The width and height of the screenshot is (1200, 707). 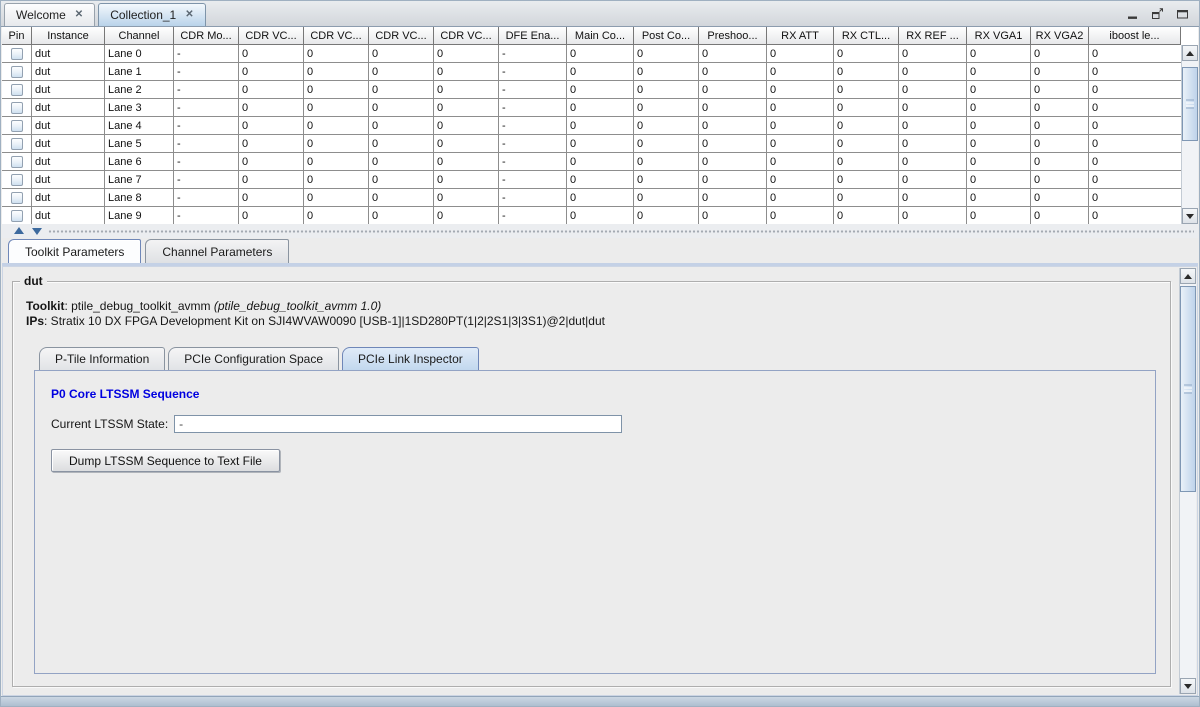 I want to click on table-row: dut Lane 4 - 0 0 0 0 - 0 0 0 0 0 0 0 0 0, so click(x=600, y=126).